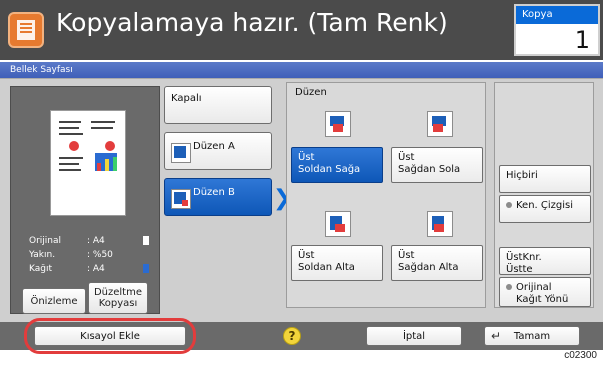 The image size is (603, 367). I want to click on info-row: Orijinal : A4, so click(91, 241).